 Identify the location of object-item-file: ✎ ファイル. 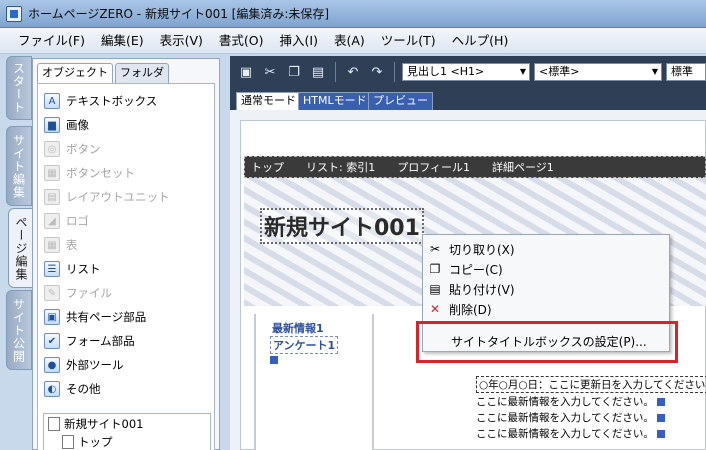
(78, 293).